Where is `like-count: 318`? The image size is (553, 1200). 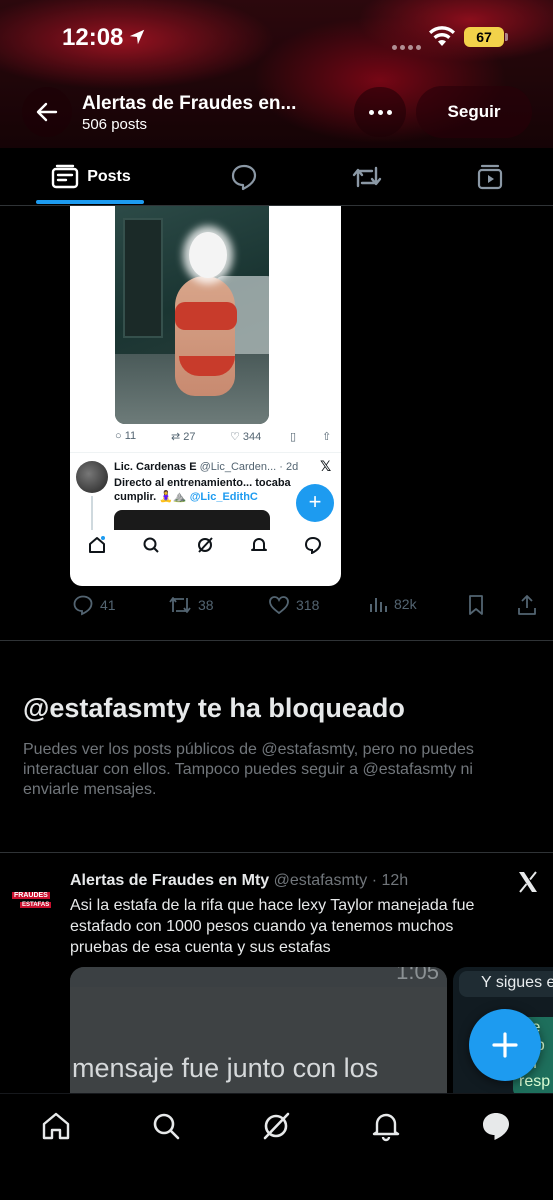
like-count: 318 is located at coordinates (308, 605).